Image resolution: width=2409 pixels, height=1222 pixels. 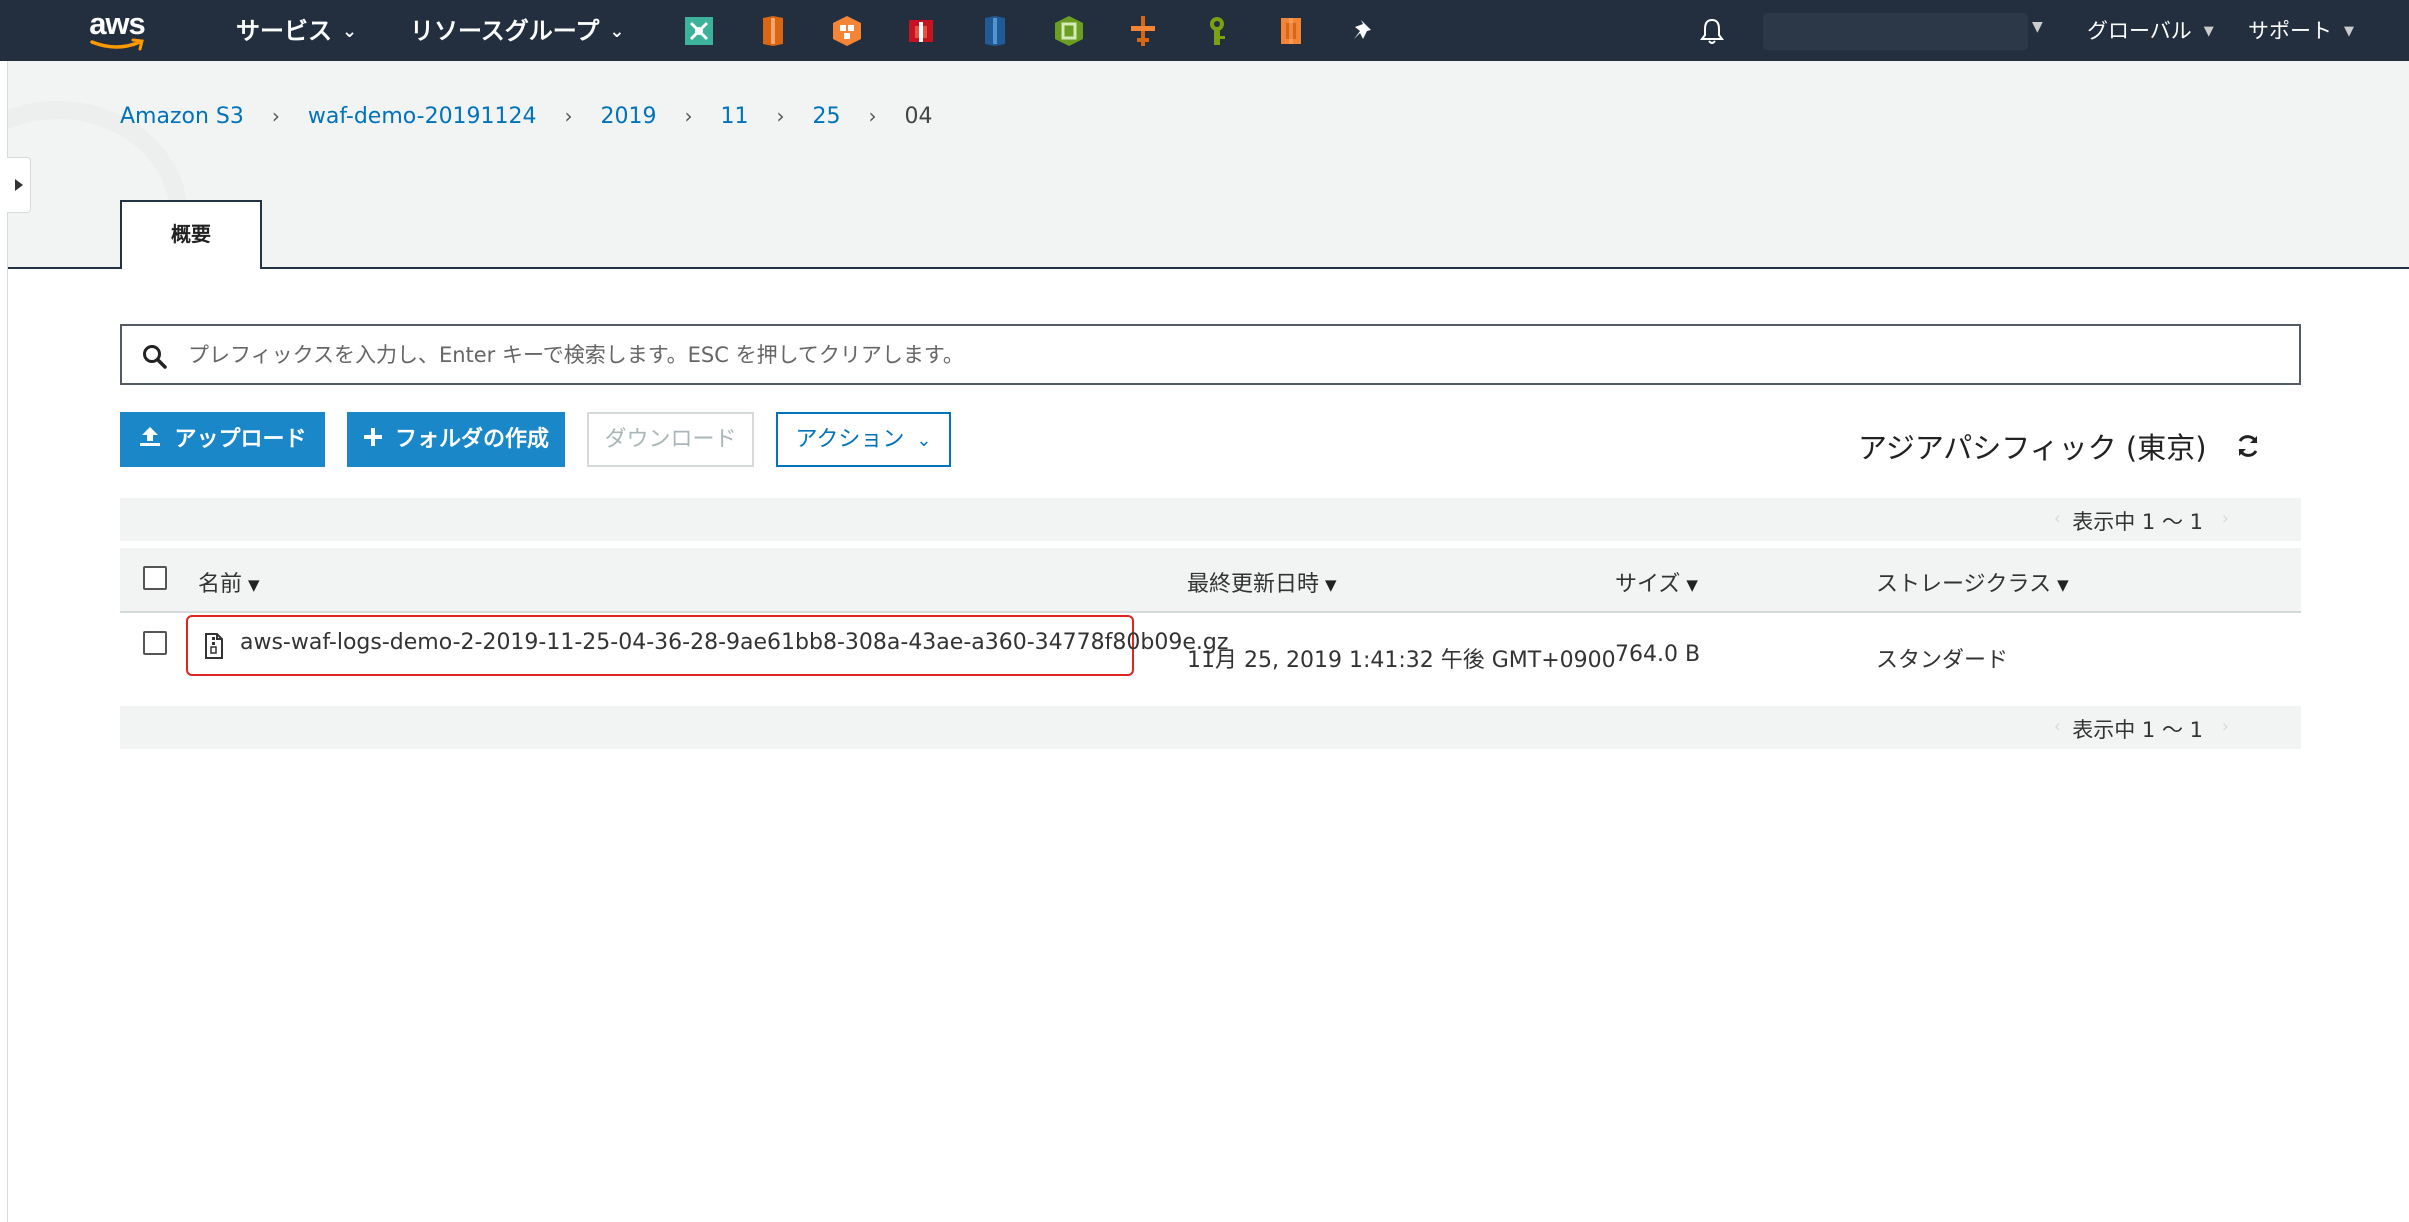 What do you see at coordinates (150, 440) in the screenshot?
I see `upload-icon` at bounding box center [150, 440].